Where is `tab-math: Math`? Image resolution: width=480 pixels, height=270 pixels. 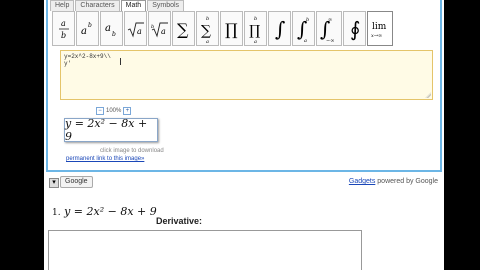 tab-math: Math is located at coordinates (133, 5).